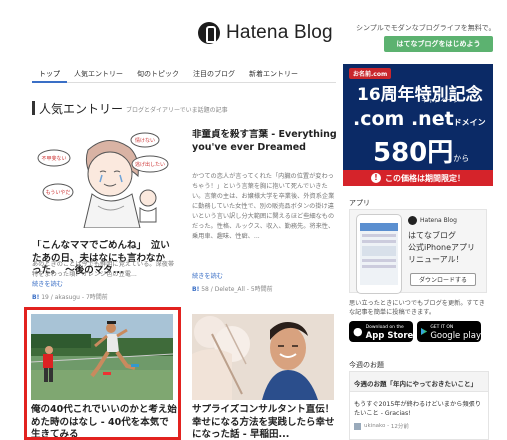 The image size is (507, 440). Describe the element at coordinates (279, 32) in the screenshot. I see `logo-text: Hatena Blog` at that location.